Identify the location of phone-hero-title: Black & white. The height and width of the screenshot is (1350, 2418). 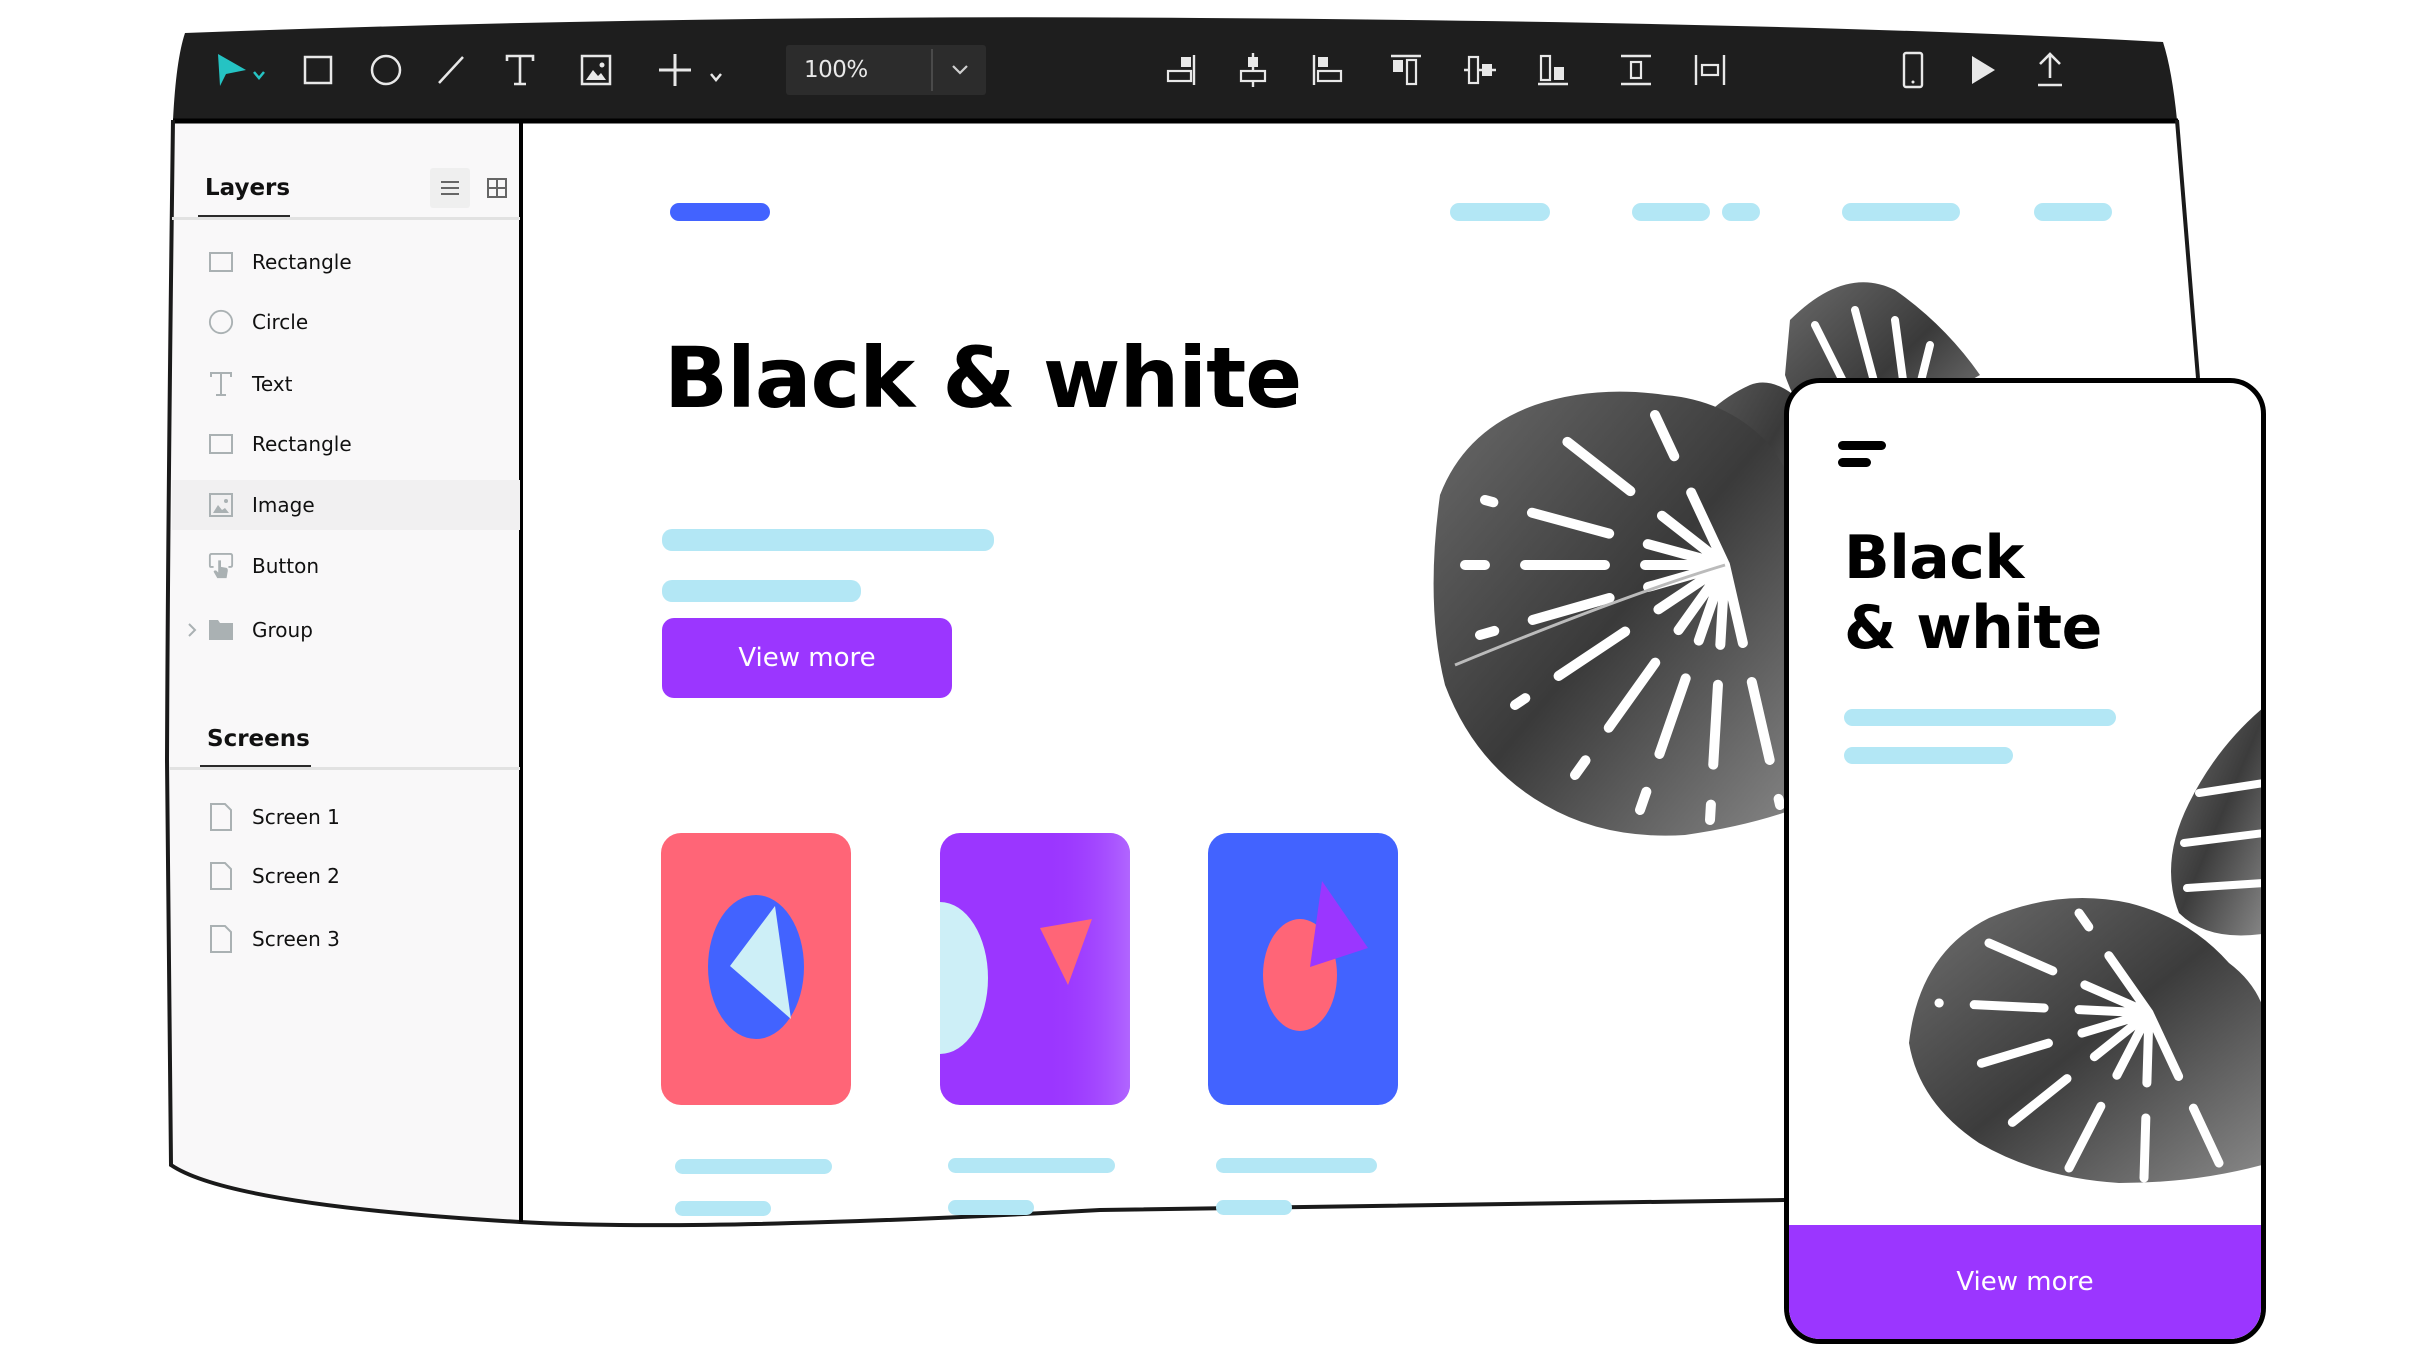
(1973, 593).